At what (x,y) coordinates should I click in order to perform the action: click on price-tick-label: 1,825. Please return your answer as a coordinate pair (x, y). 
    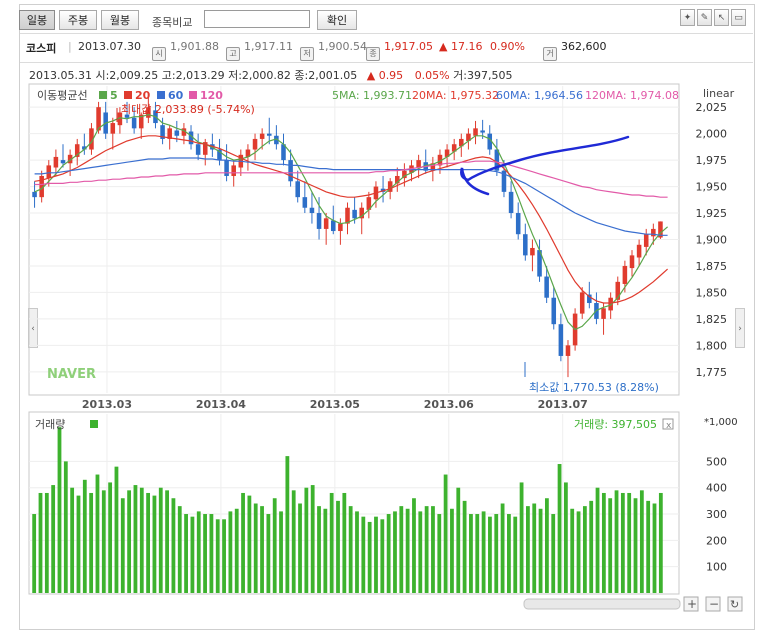
    Looking at the image, I should click on (712, 319).